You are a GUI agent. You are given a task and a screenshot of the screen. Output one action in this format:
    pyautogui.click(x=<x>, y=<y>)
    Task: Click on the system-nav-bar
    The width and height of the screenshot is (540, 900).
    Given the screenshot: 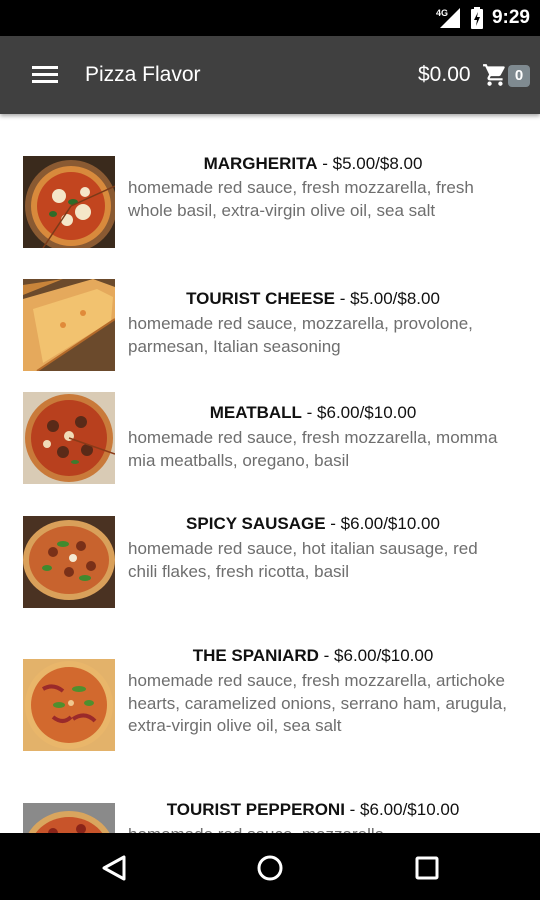 What is the action you would take?
    pyautogui.click(x=270, y=866)
    